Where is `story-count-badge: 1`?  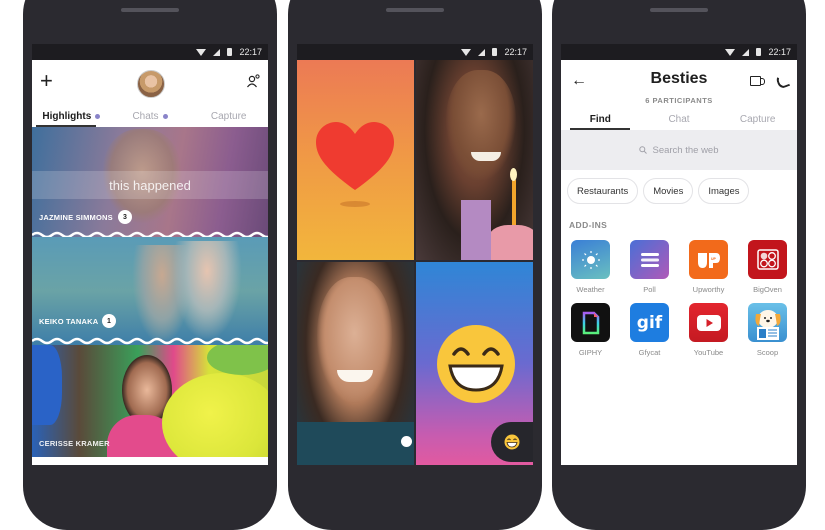 story-count-badge: 1 is located at coordinates (109, 321).